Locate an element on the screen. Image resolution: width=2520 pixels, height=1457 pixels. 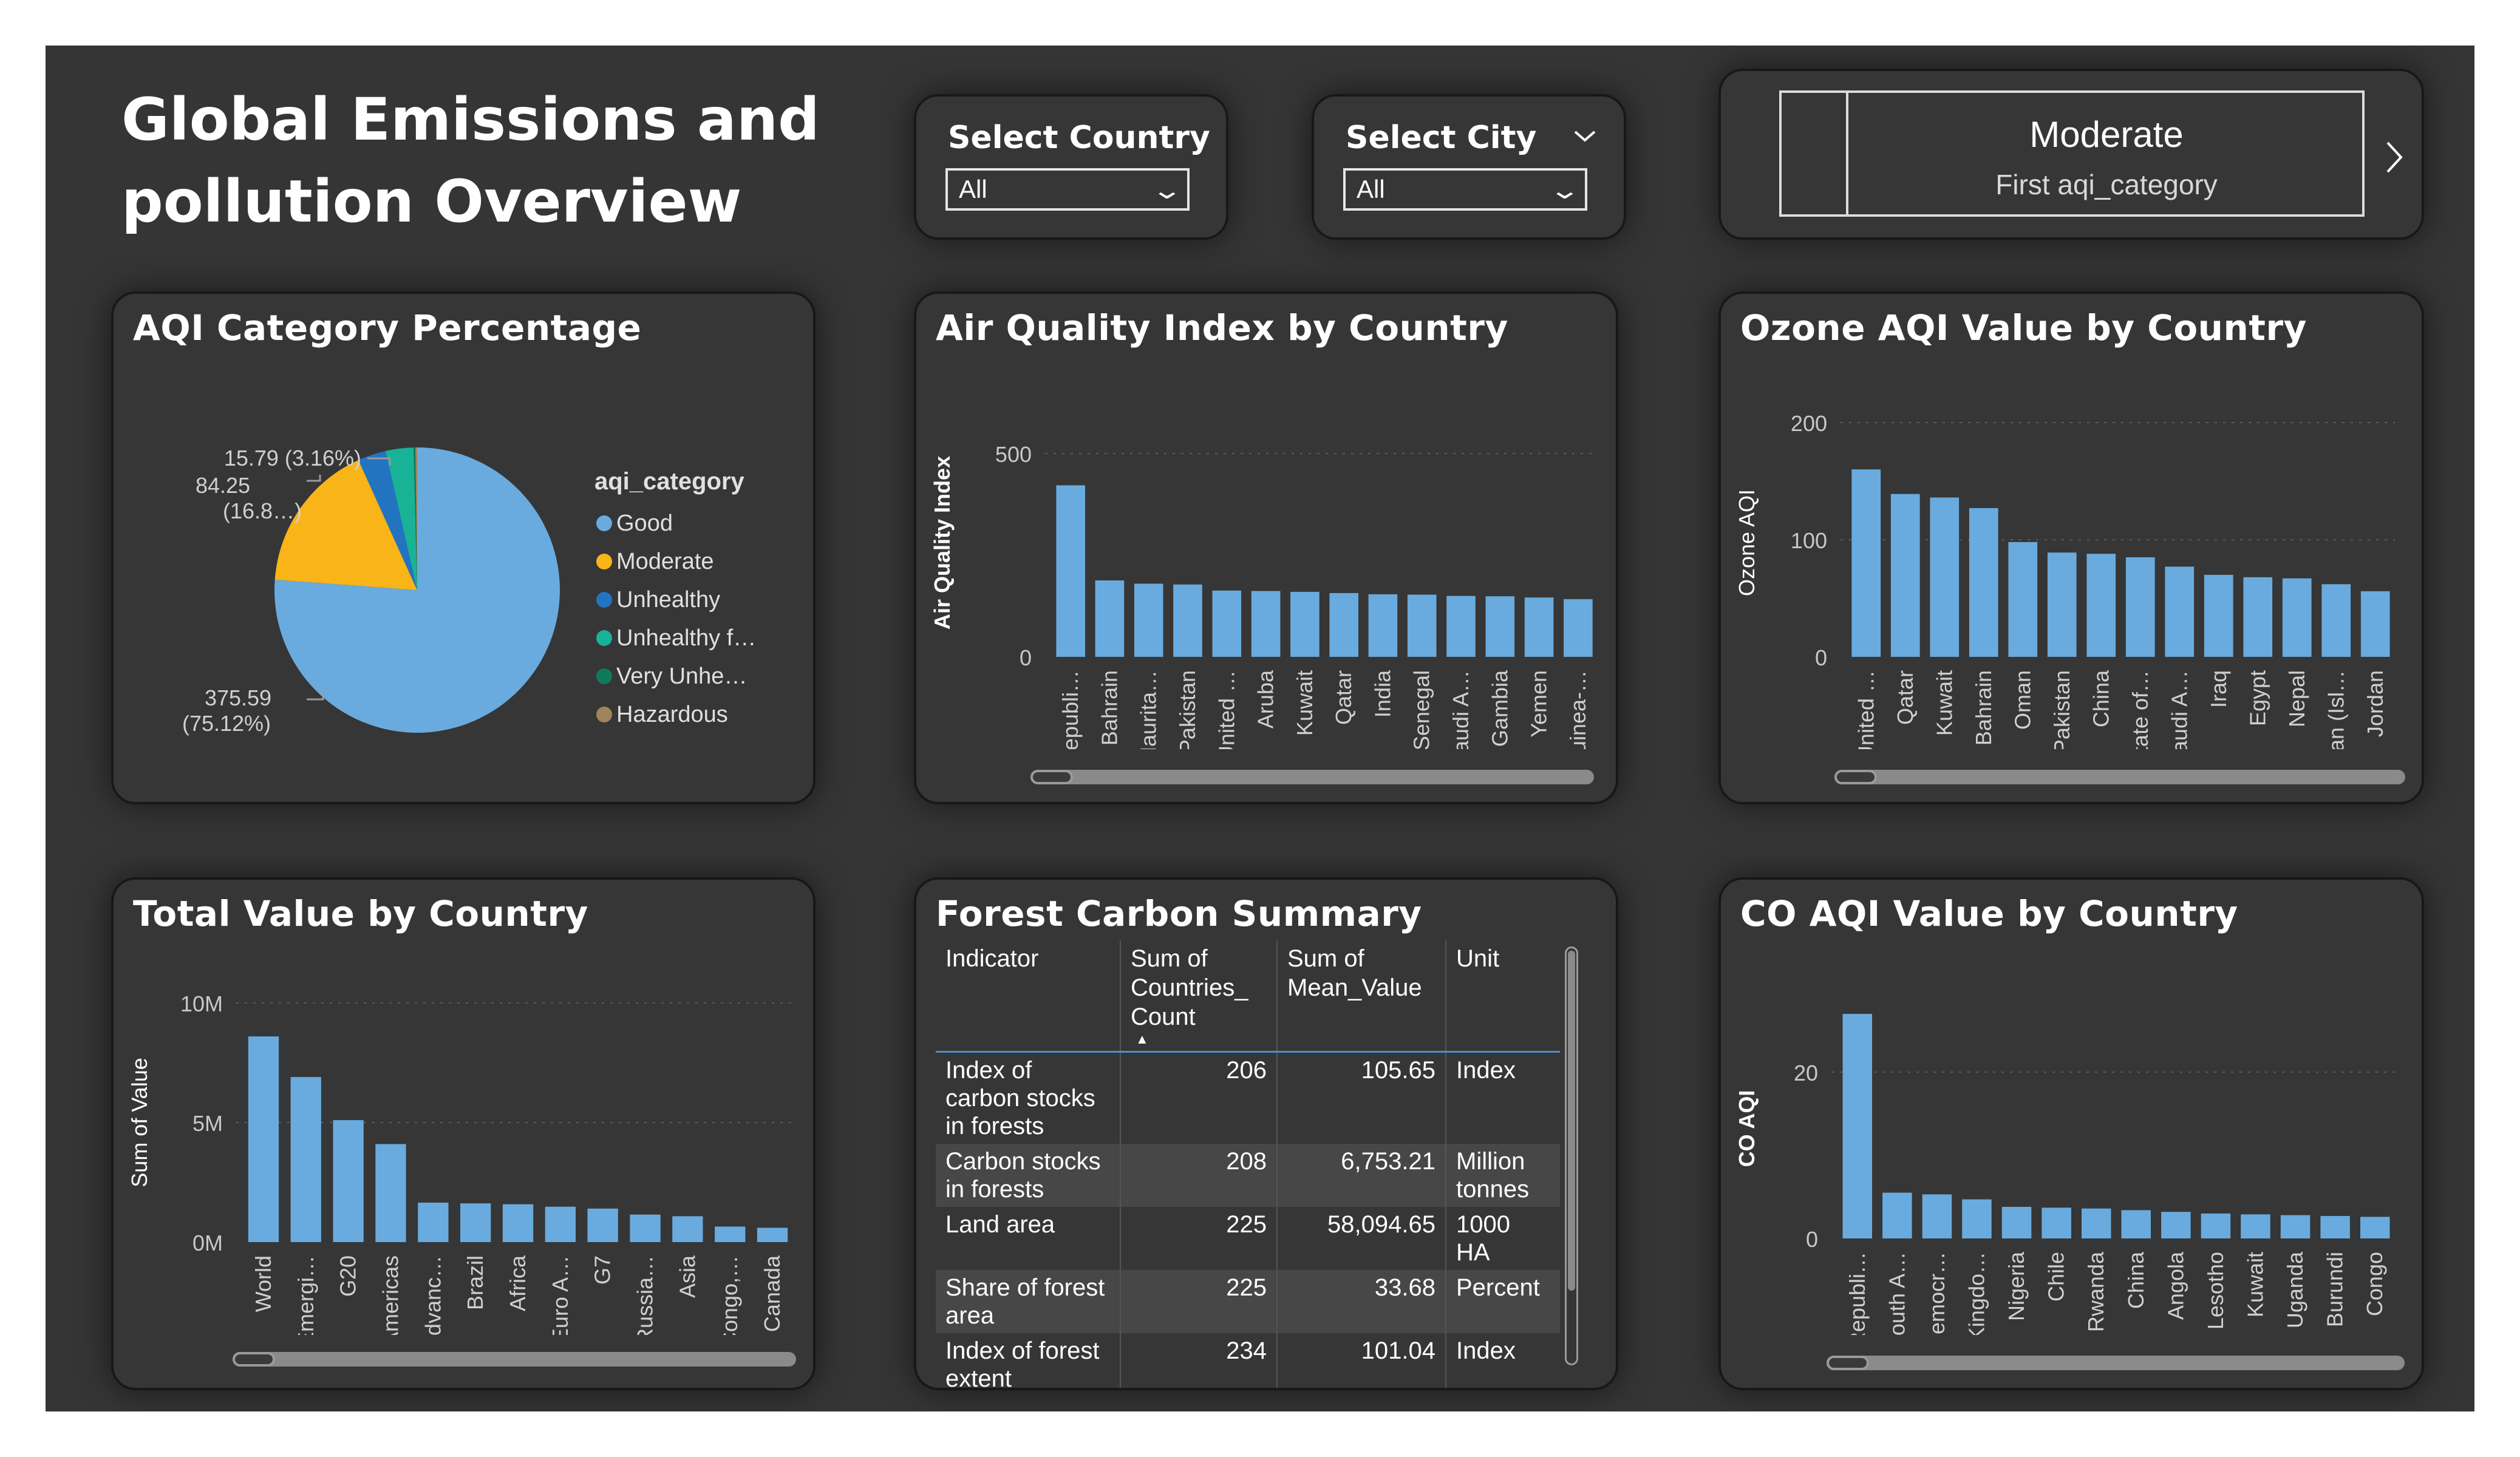
air-quality-scroll-thumb is located at coordinates (1051, 777).